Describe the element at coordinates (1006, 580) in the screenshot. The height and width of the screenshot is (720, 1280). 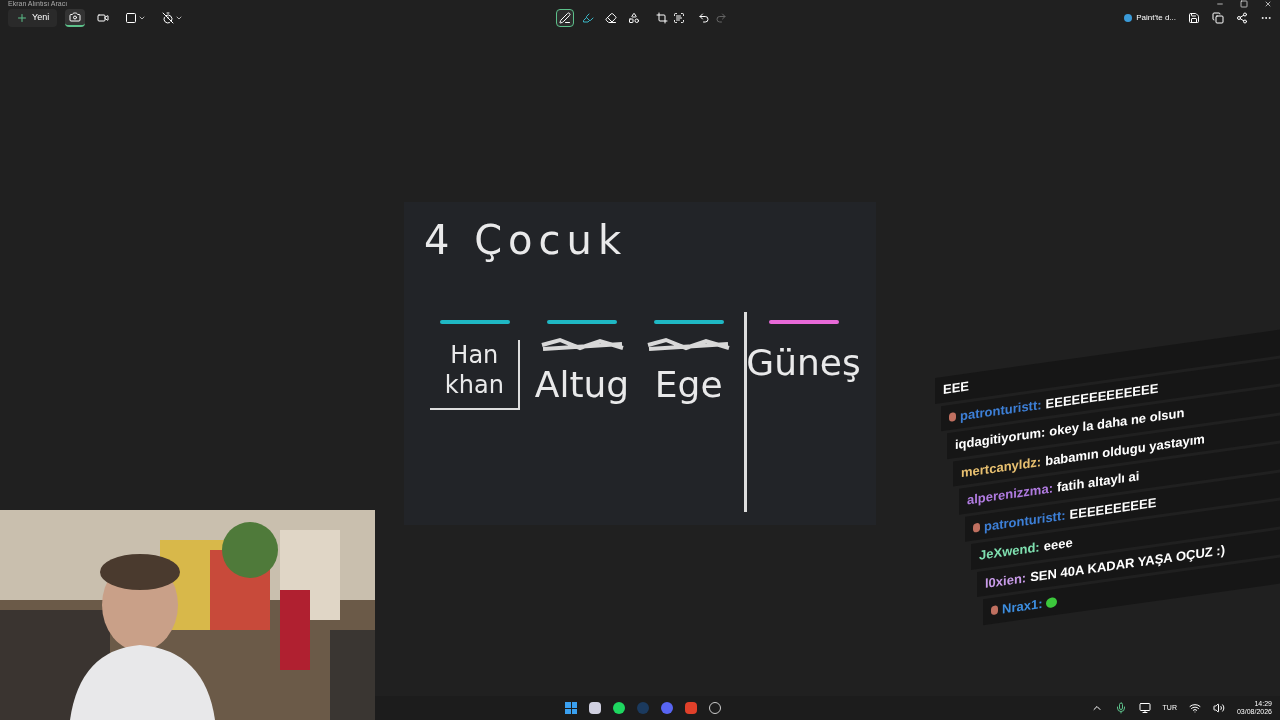
I see `chat-username: l0xien:` at that location.